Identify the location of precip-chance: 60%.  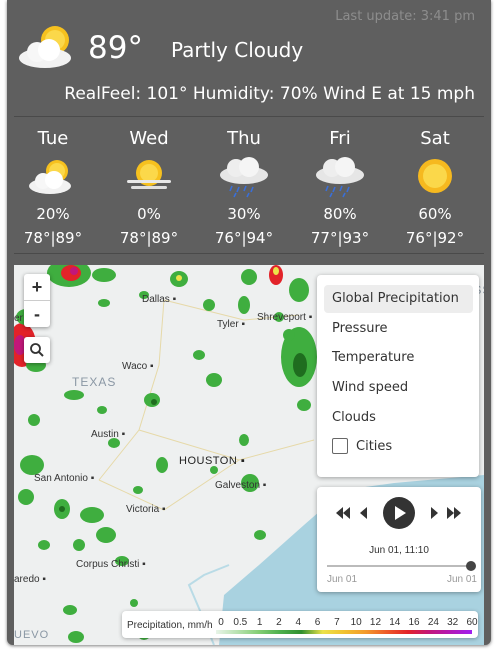
(435, 214).